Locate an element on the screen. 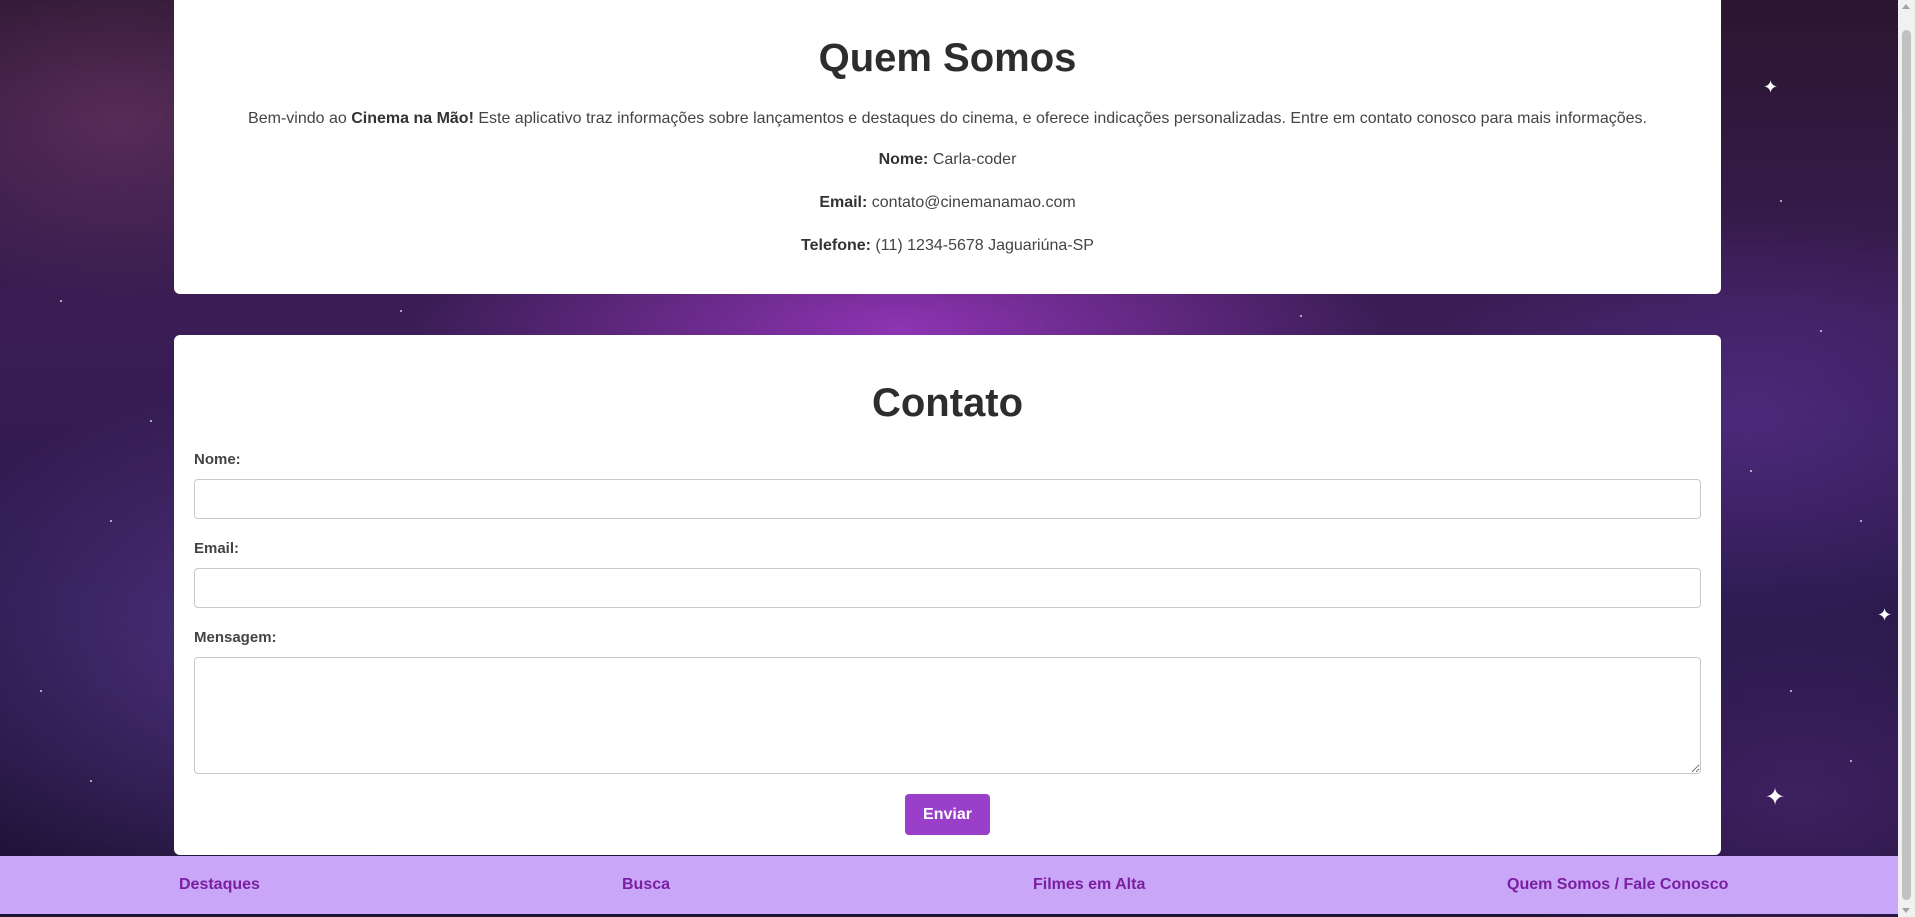 Image resolution: width=1915 pixels, height=917 pixels. send-button: Enviar is located at coordinates (947, 814).